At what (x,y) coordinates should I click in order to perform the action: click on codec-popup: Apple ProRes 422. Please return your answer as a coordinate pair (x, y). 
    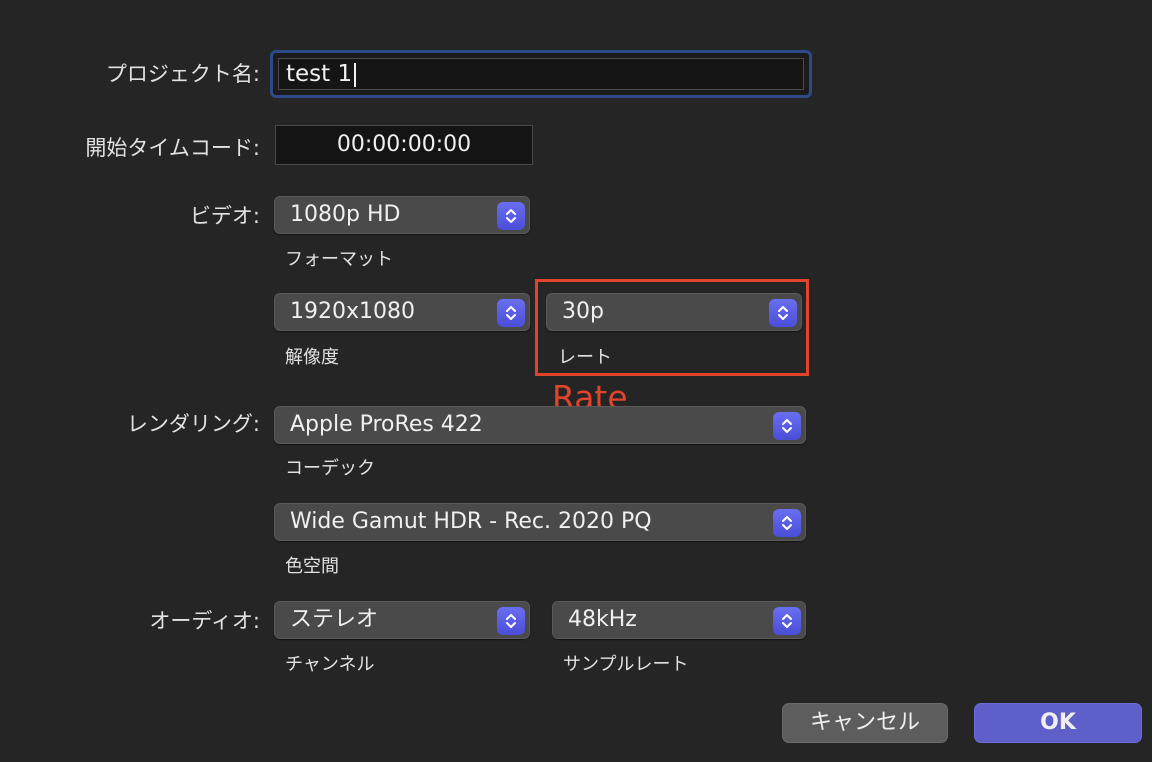
    Looking at the image, I should click on (540, 425).